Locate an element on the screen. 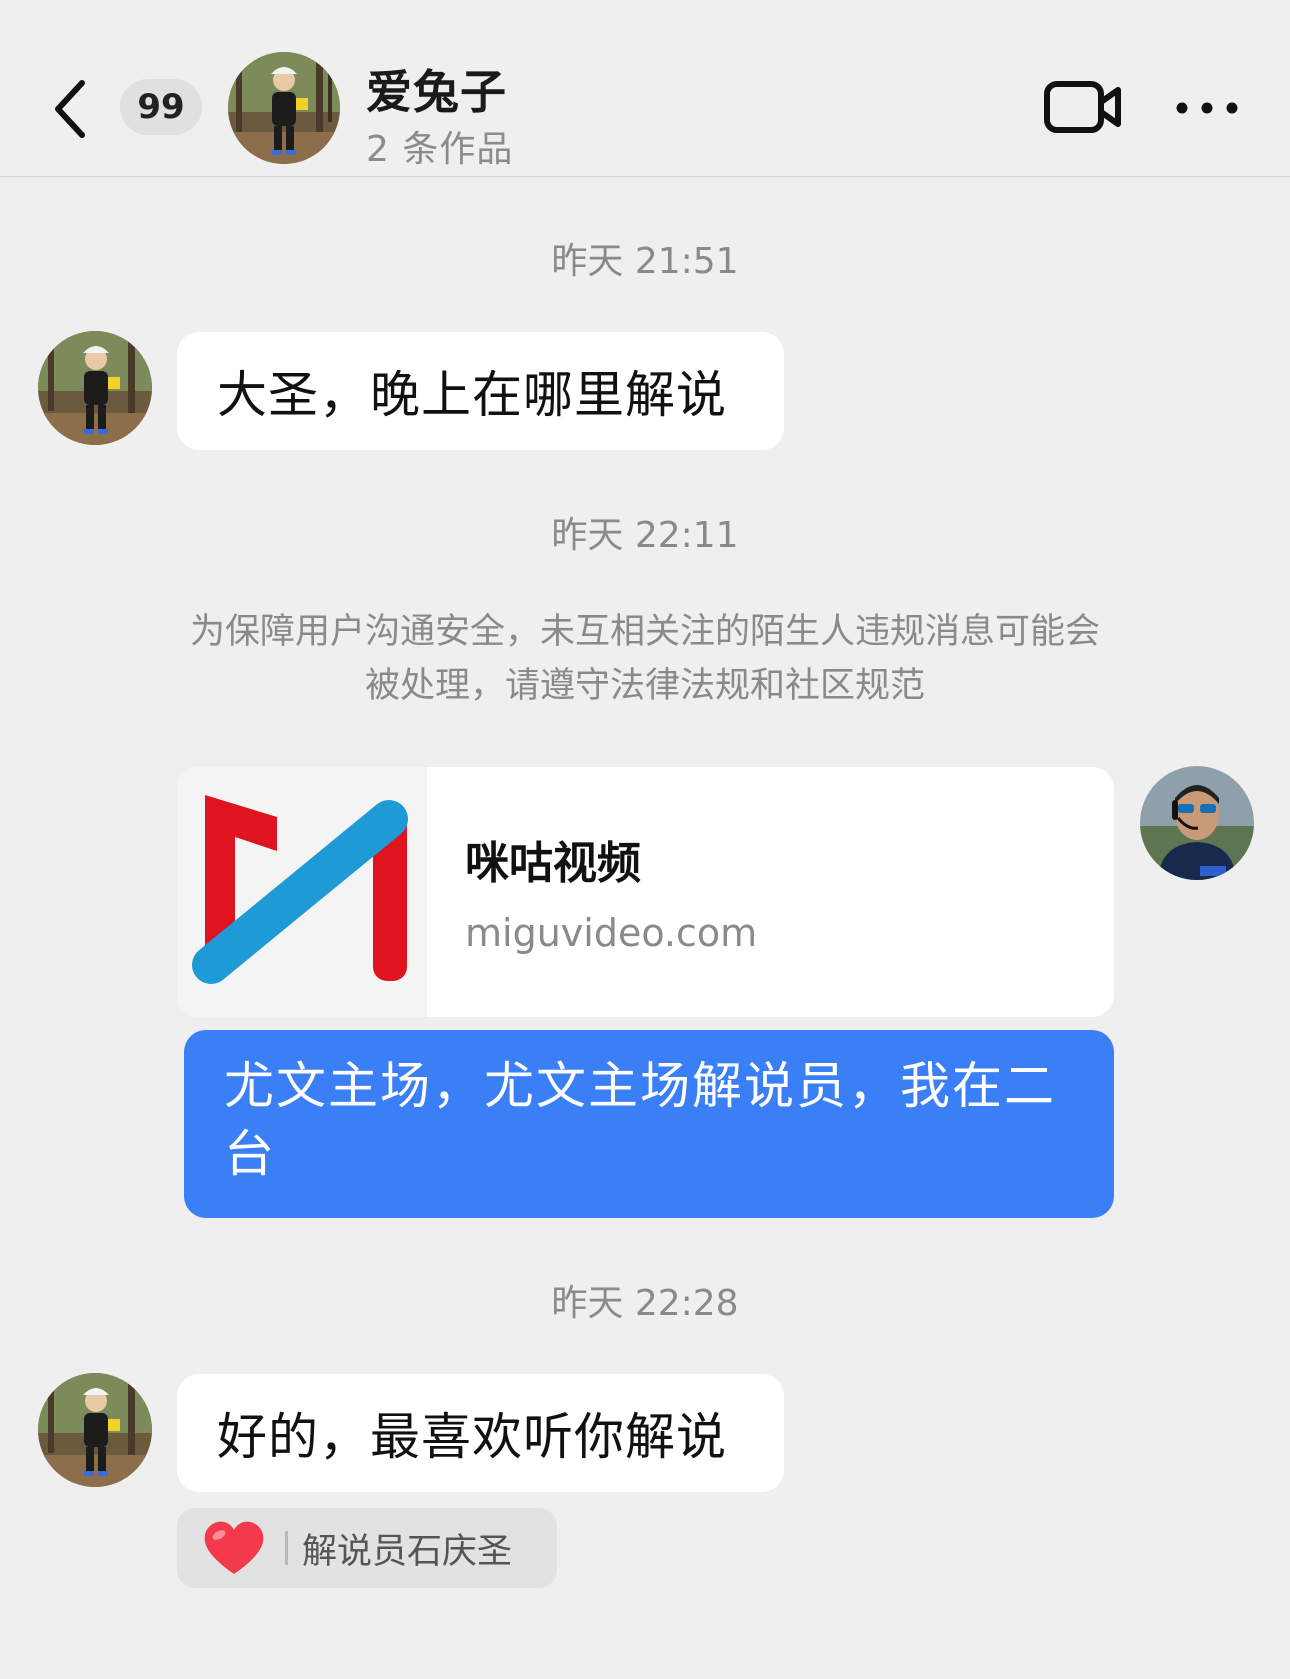  more-button is located at coordinates (1207, 108).